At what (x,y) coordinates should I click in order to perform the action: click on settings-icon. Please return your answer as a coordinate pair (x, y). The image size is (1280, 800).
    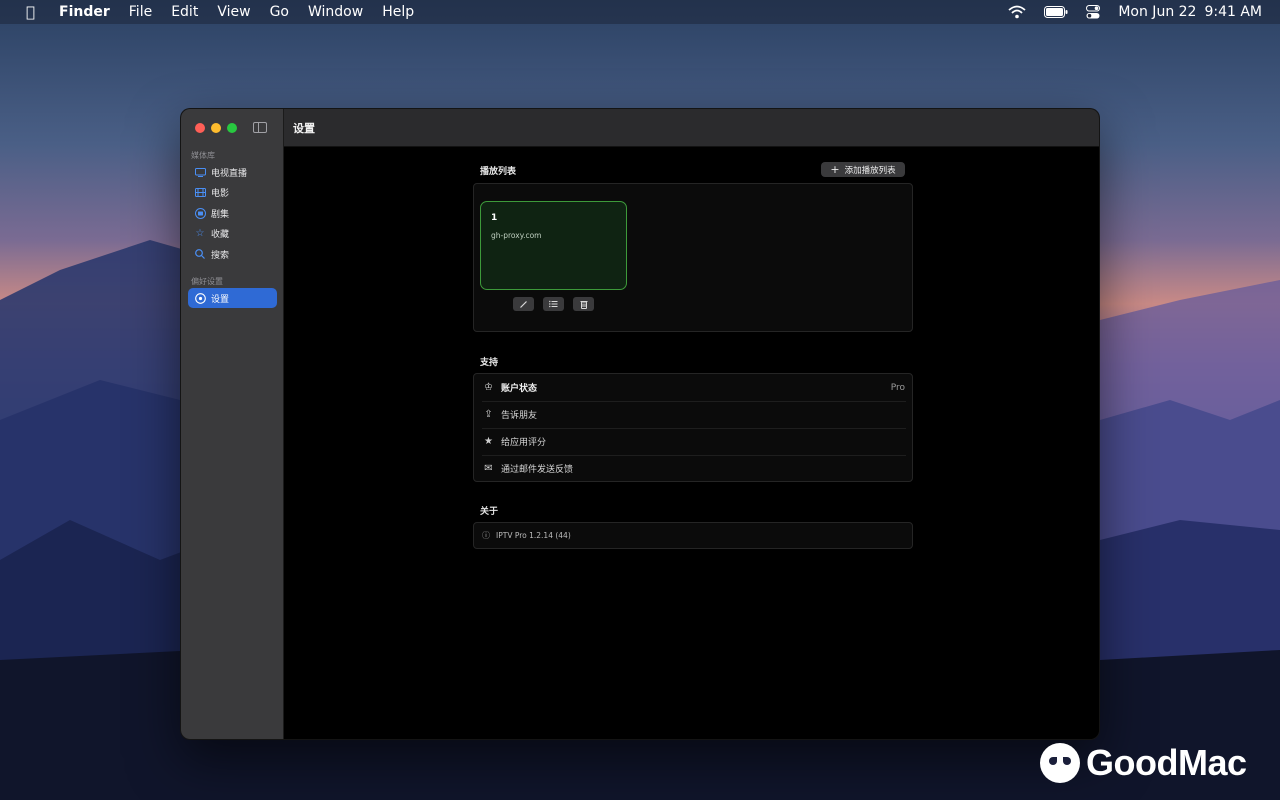
    Looking at the image, I should click on (200, 298).